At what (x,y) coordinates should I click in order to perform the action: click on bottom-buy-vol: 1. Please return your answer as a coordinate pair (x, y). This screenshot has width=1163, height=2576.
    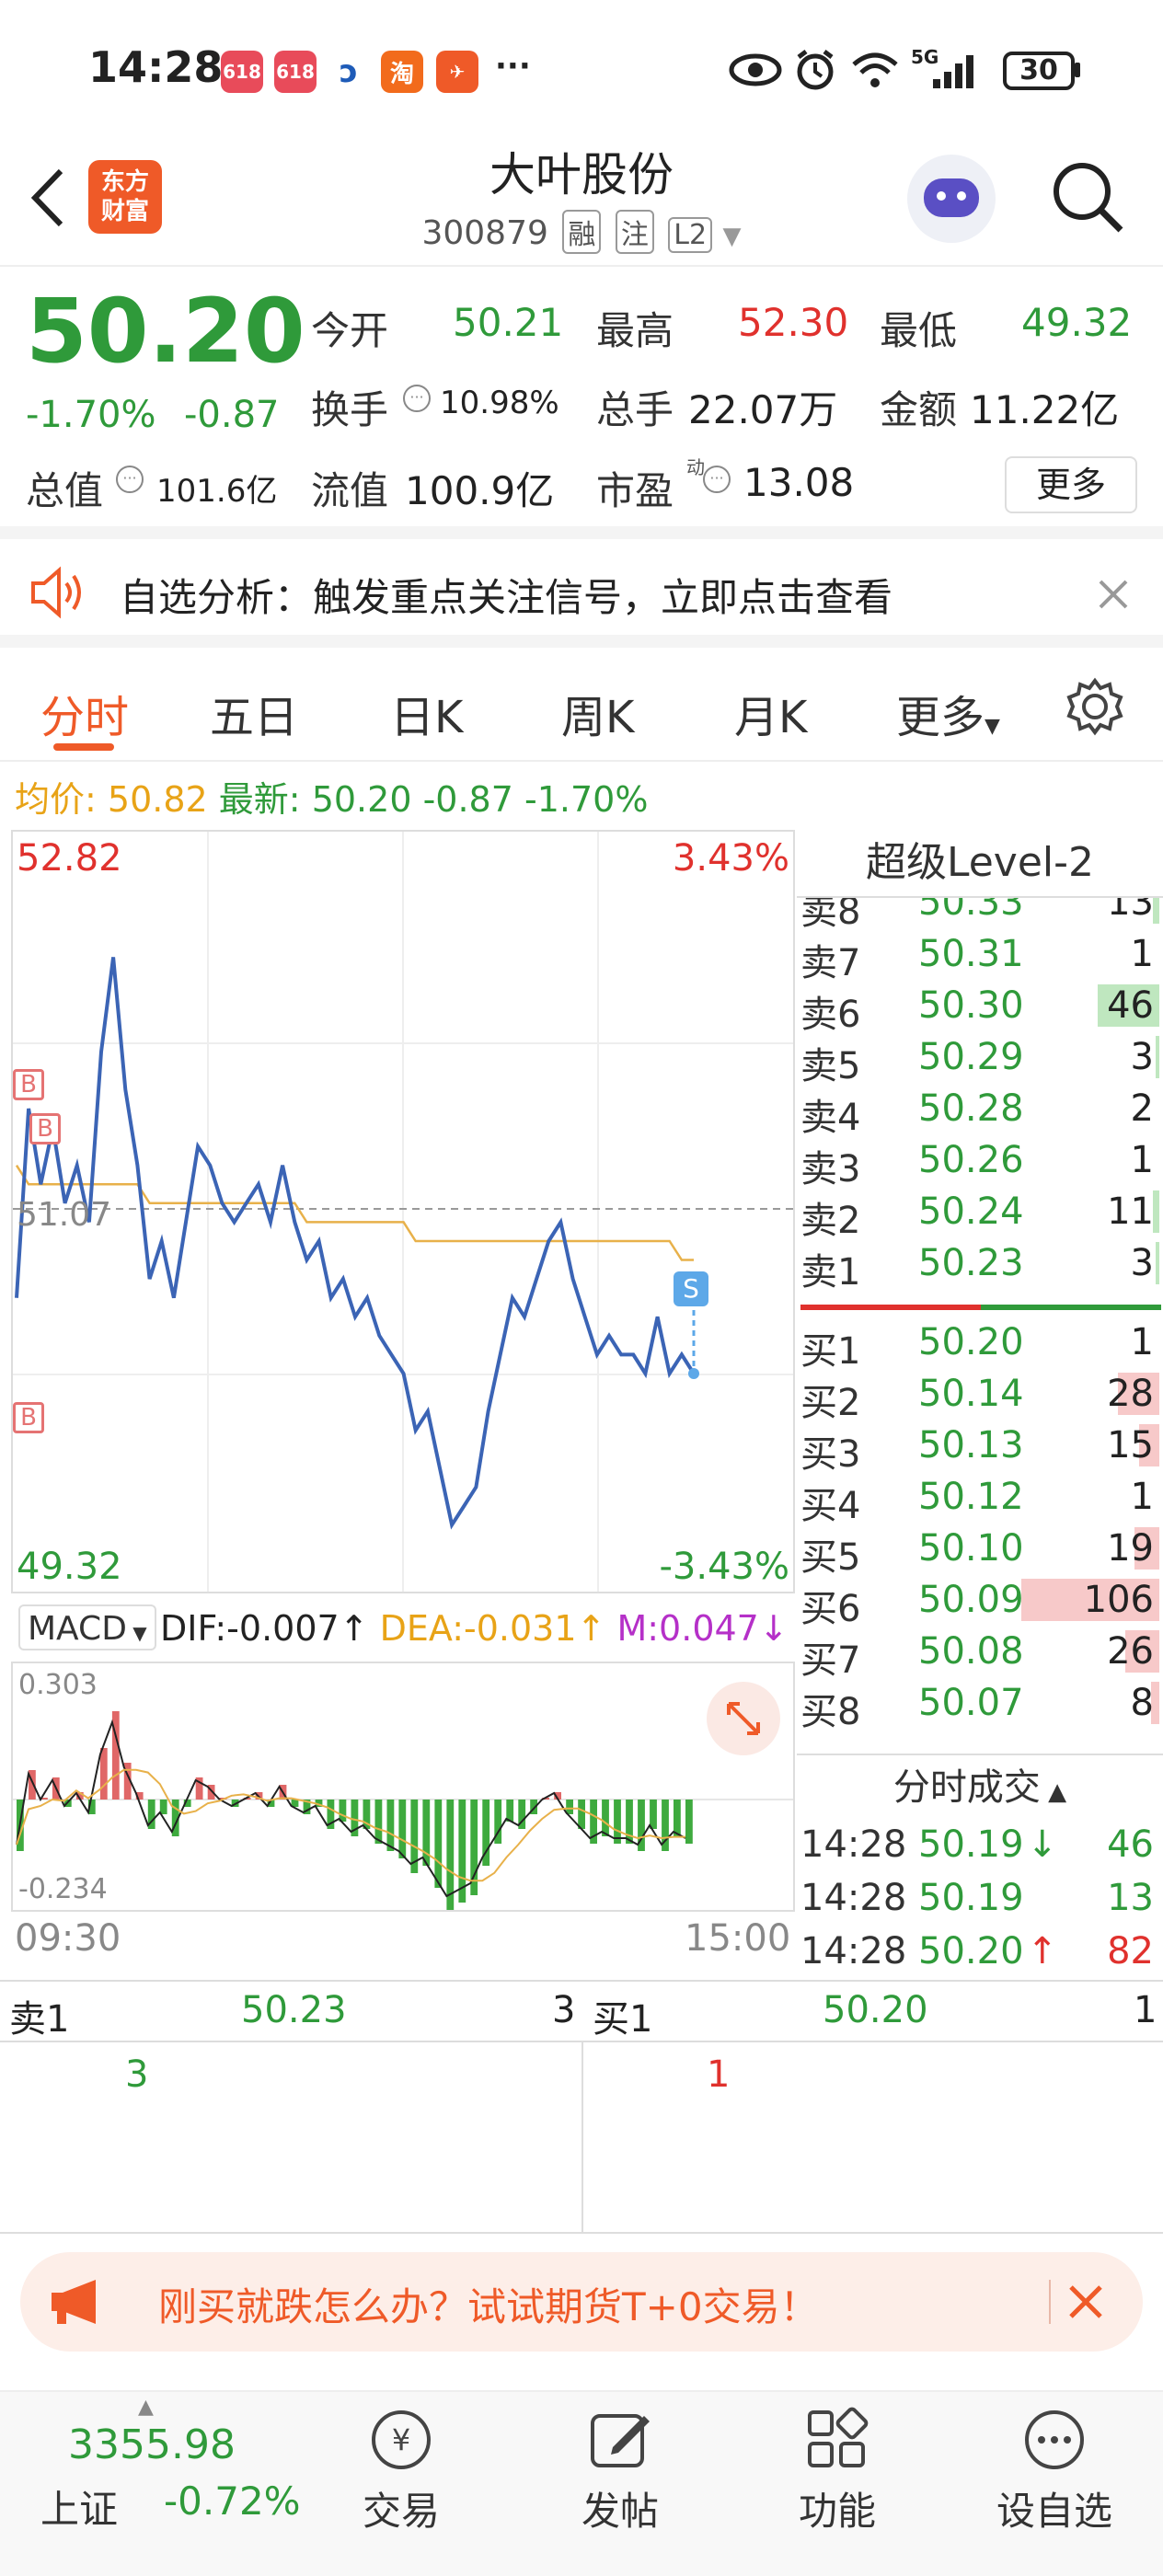
    Looking at the image, I should click on (1146, 2010).